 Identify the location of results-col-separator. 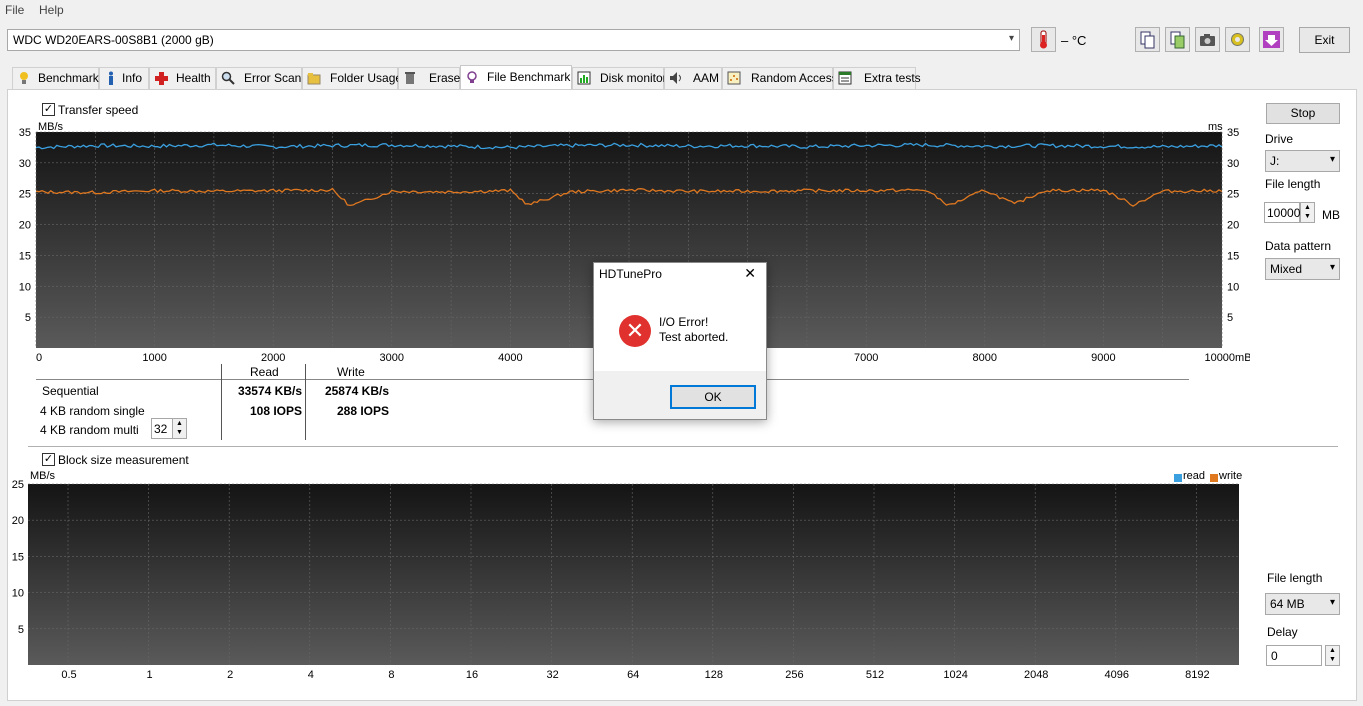
(221, 402).